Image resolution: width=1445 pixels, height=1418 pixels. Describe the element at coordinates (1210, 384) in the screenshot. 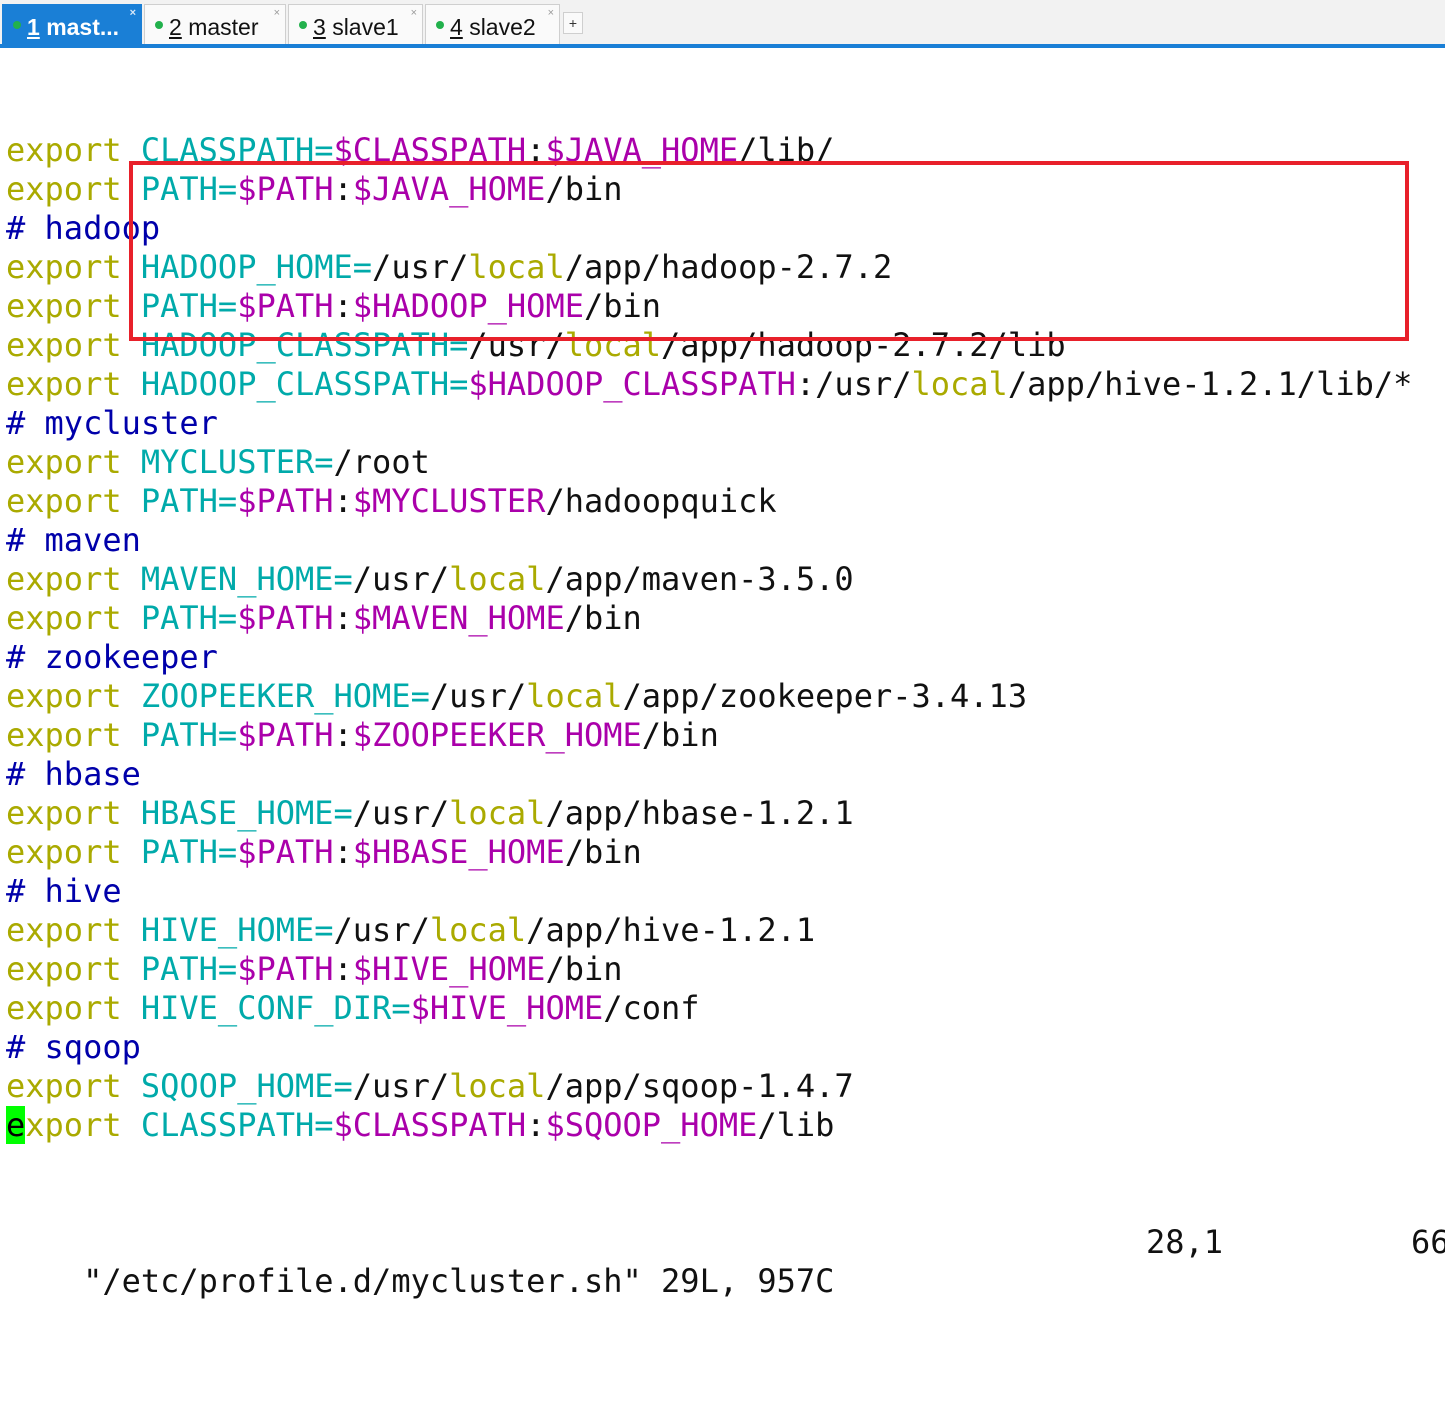

I see `text-token: /app/hive-1.2.1/lib/*` at that location.